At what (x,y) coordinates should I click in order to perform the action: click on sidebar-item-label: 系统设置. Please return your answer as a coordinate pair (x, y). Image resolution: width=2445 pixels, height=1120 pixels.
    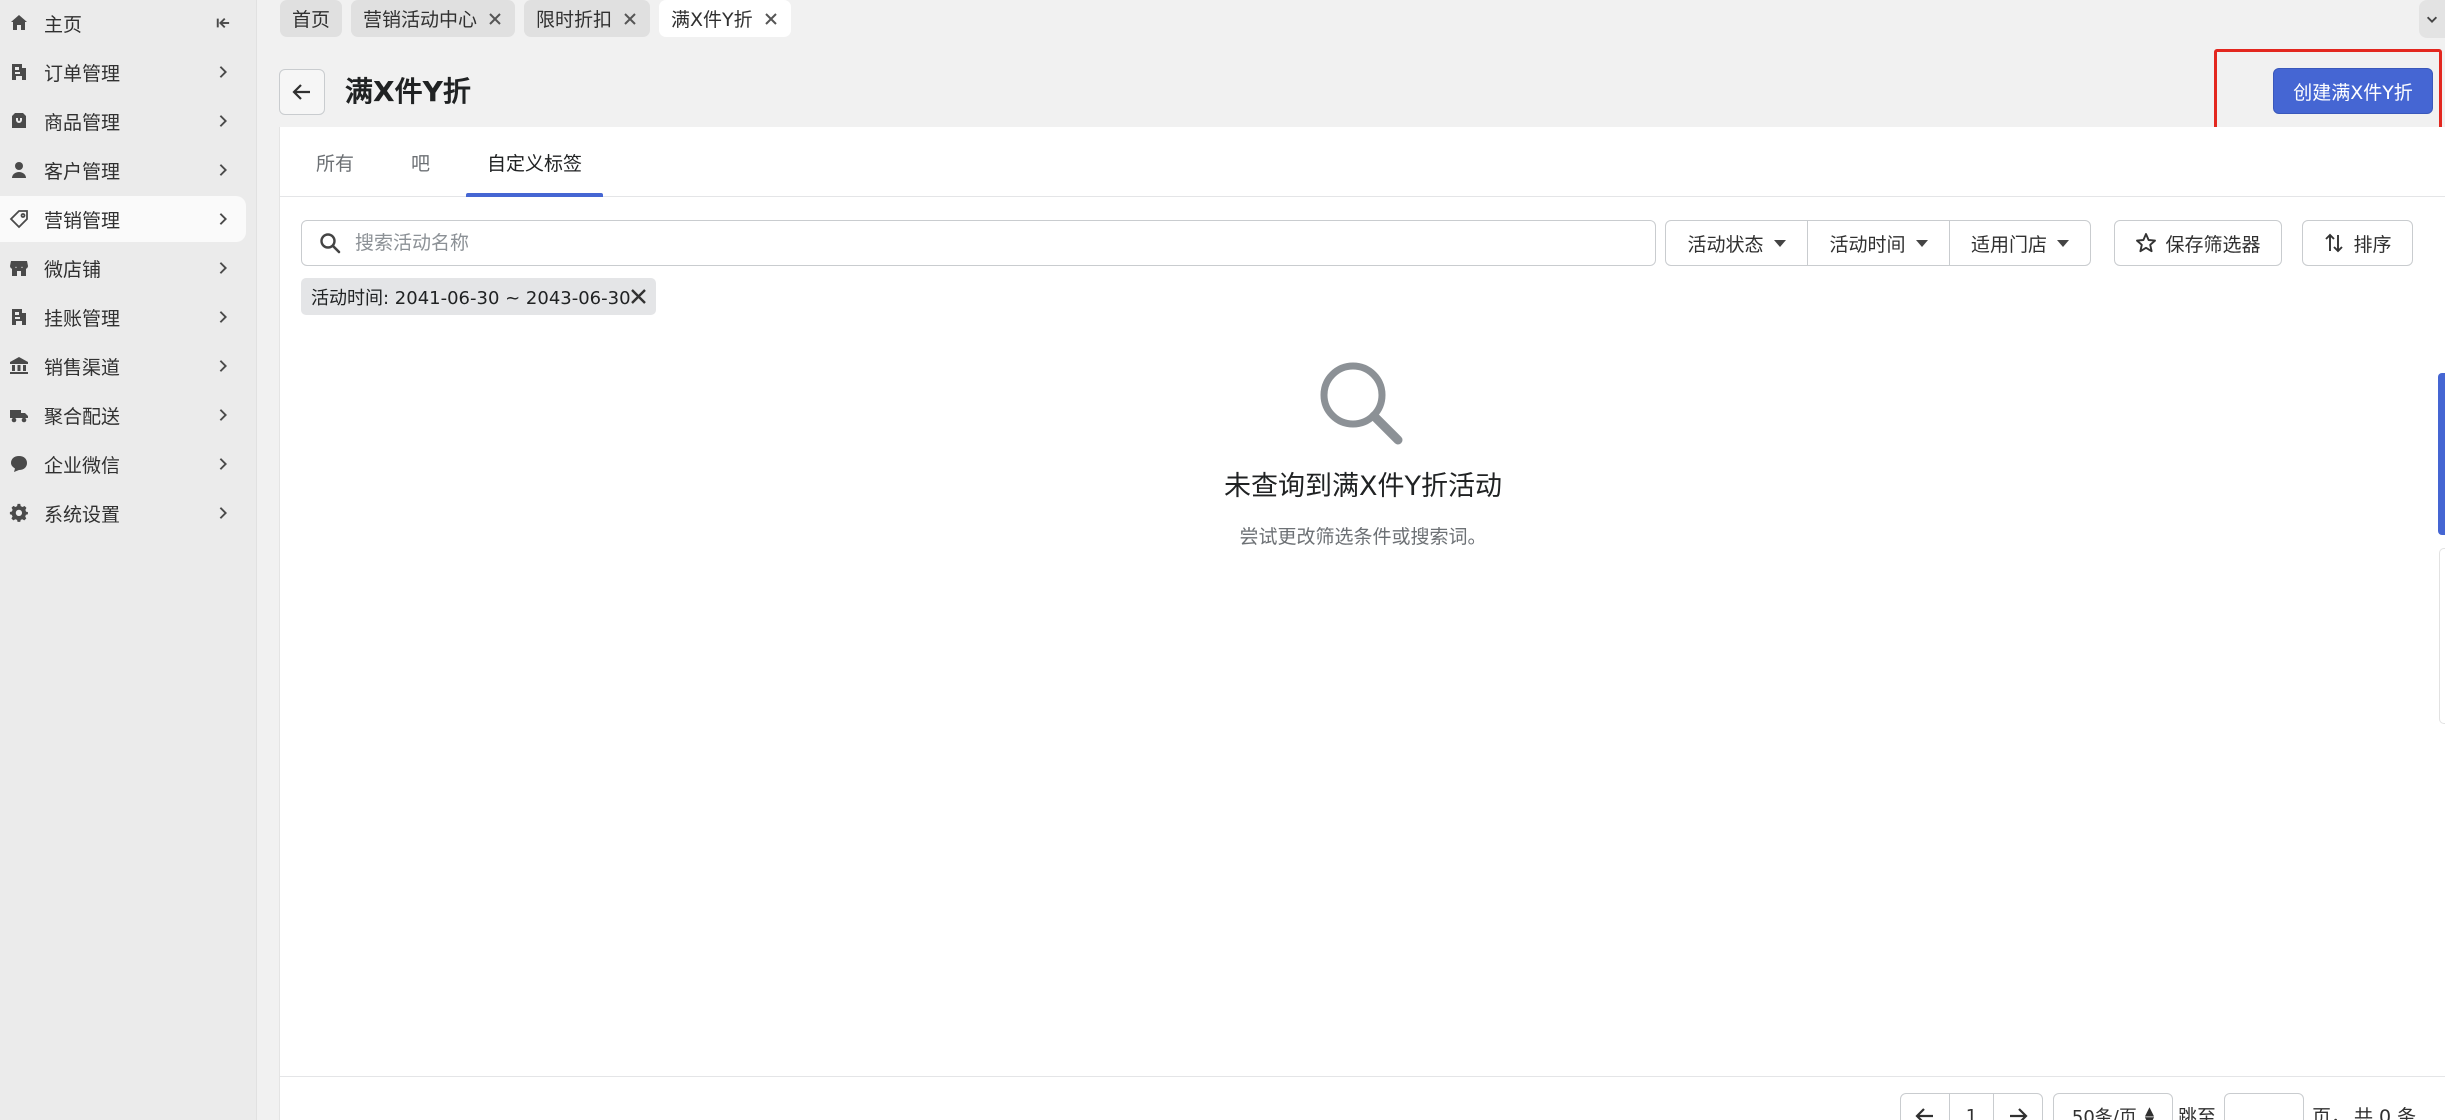
    Looking at the image, I should click on (82, 514).